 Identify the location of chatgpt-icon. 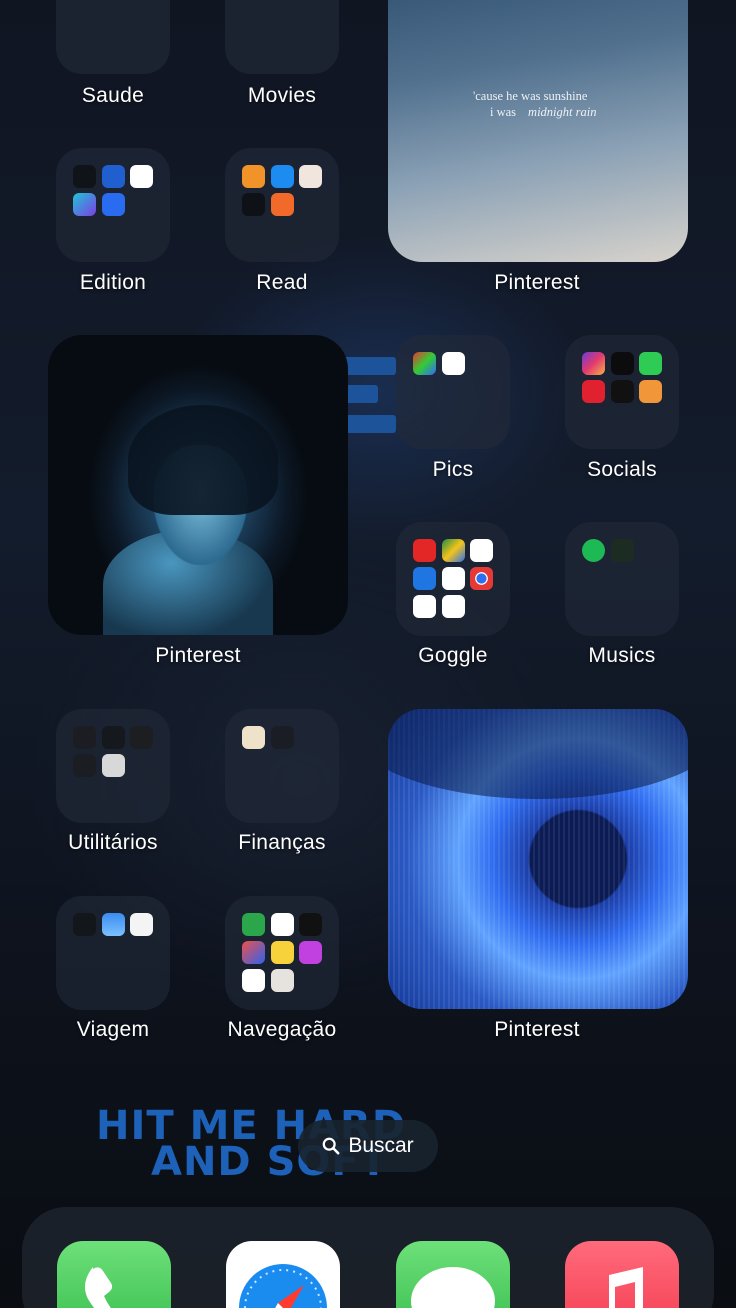
(253, 204).